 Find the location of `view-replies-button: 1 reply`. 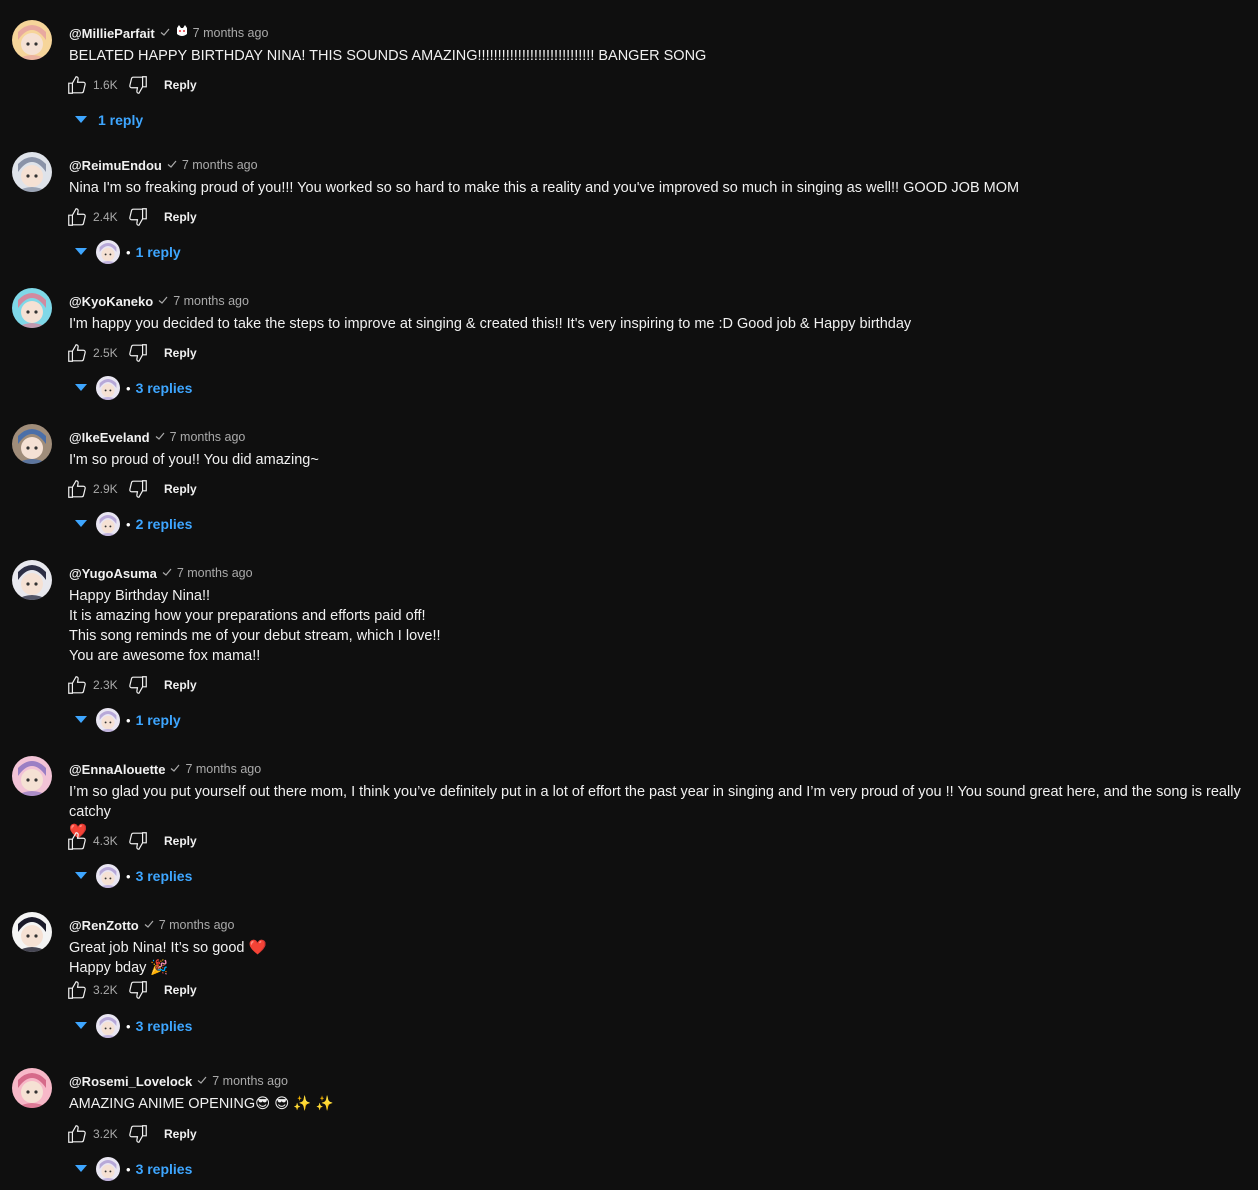

view-replies-button: 1 reply is located at coordinates (108, 120).